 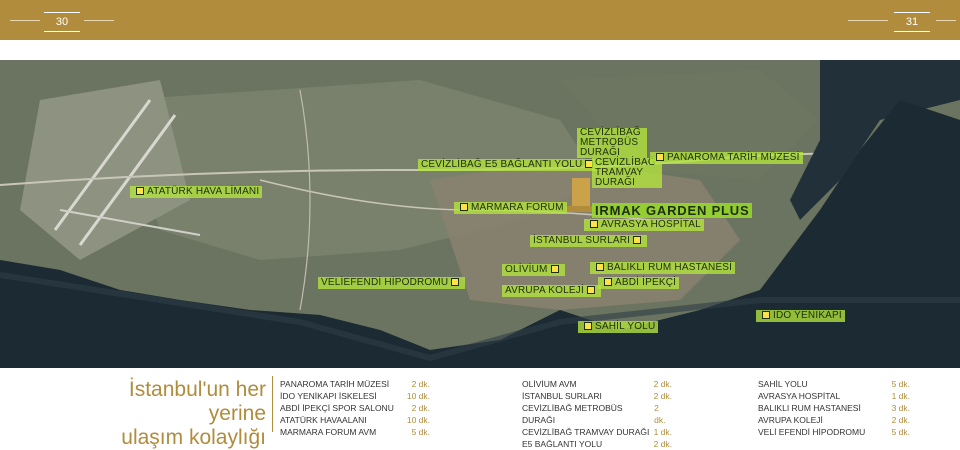 I want to click on list-item: CEVİZLİBAĞ METROBÜS DURAĞI 2 dk., so click(x=594, y=414).